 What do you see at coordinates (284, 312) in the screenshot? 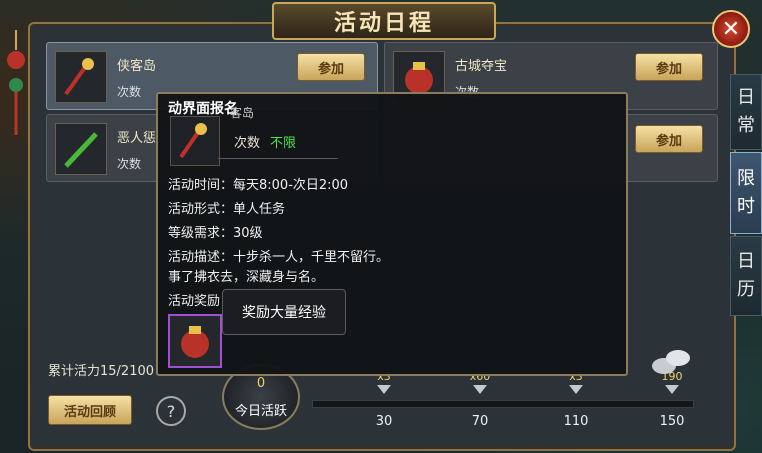
I see `reward-tooltip: 奖励大量经验` at bounding box center [284, 312].